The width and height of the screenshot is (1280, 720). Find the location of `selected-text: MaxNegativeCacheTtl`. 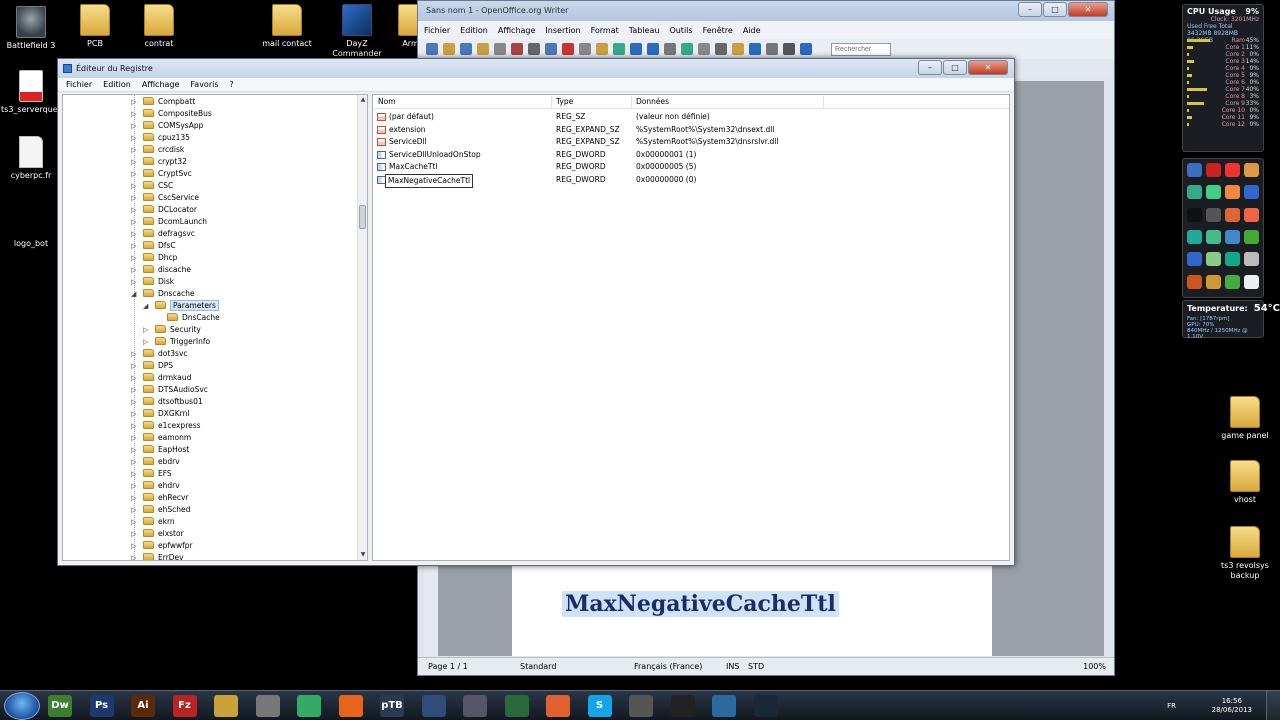

selected-text: MaxNegativeCacheTtl is located at coordinates (700, 604).